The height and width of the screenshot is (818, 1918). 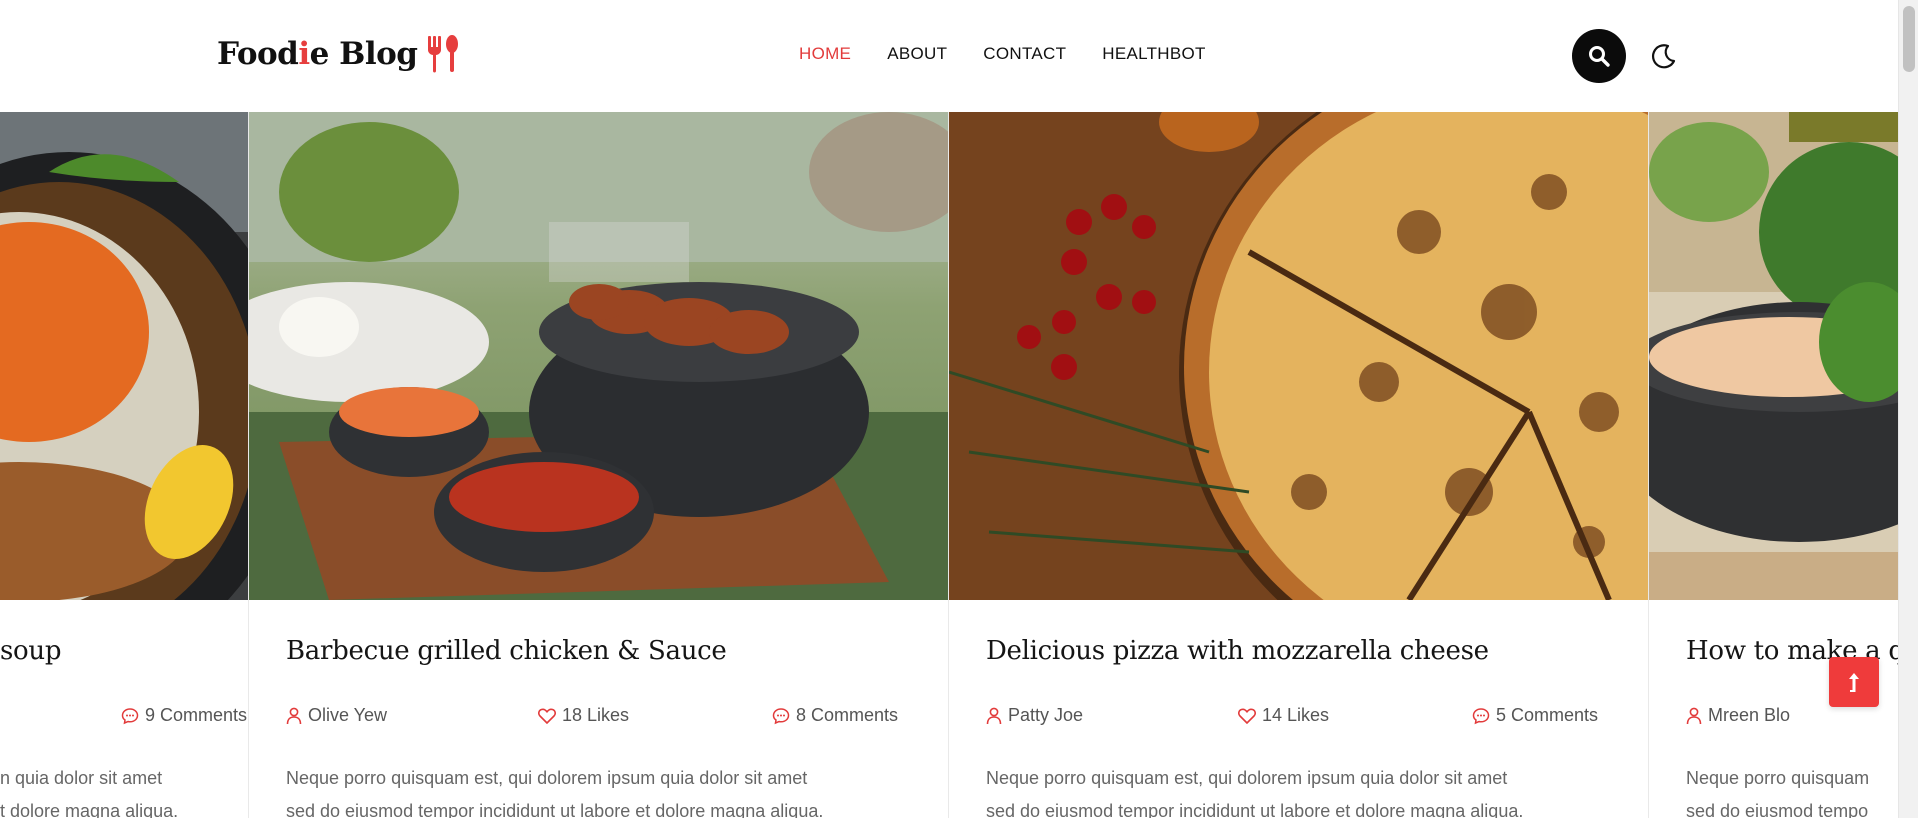 What do you see at coordinates (1034, 715) in the screenshot?
I see `author: Patty Joe` at bounding box center [1034, 715].